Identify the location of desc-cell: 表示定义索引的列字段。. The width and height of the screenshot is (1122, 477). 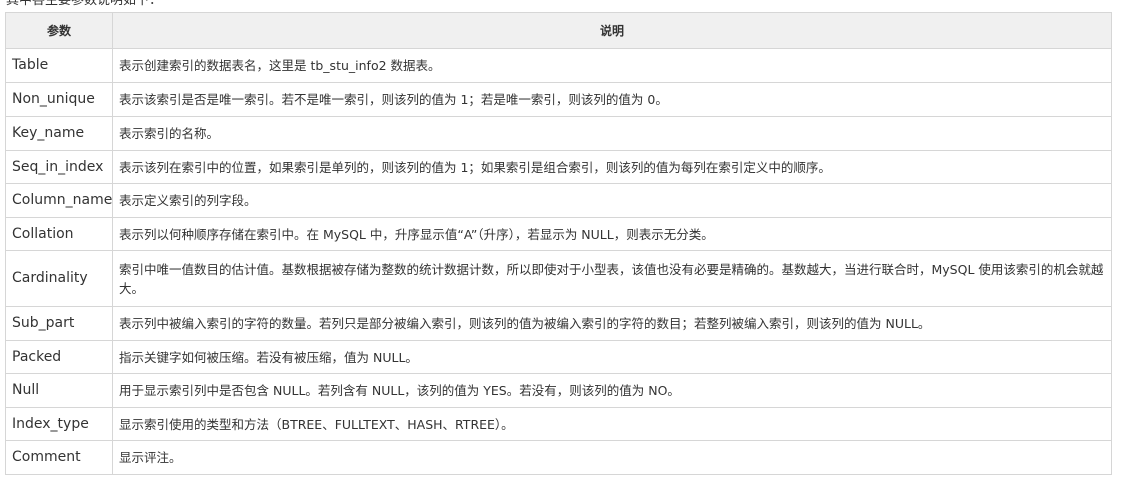
(612, 200).